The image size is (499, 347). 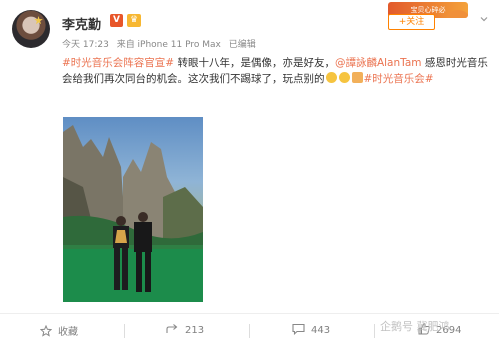 What do you see at coordinates (38, 20) in the screenshot?
I see `avatar-star-decoration` at bounding box center [38, 20].